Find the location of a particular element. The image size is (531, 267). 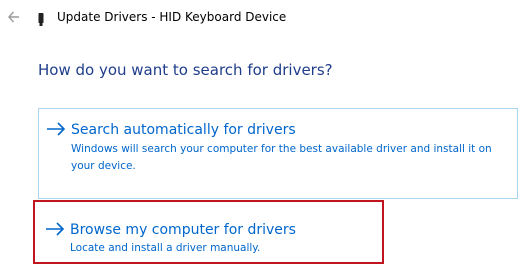

usb-device-icon is located at coordinates (41, 18).